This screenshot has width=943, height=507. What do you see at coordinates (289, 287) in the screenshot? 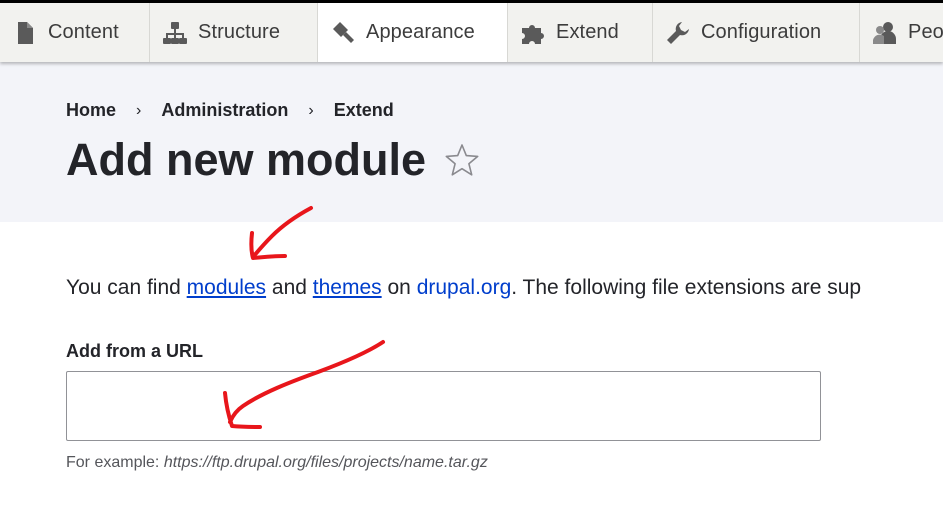
I see `intro-text-part: and` at bounding box center [289, 287].